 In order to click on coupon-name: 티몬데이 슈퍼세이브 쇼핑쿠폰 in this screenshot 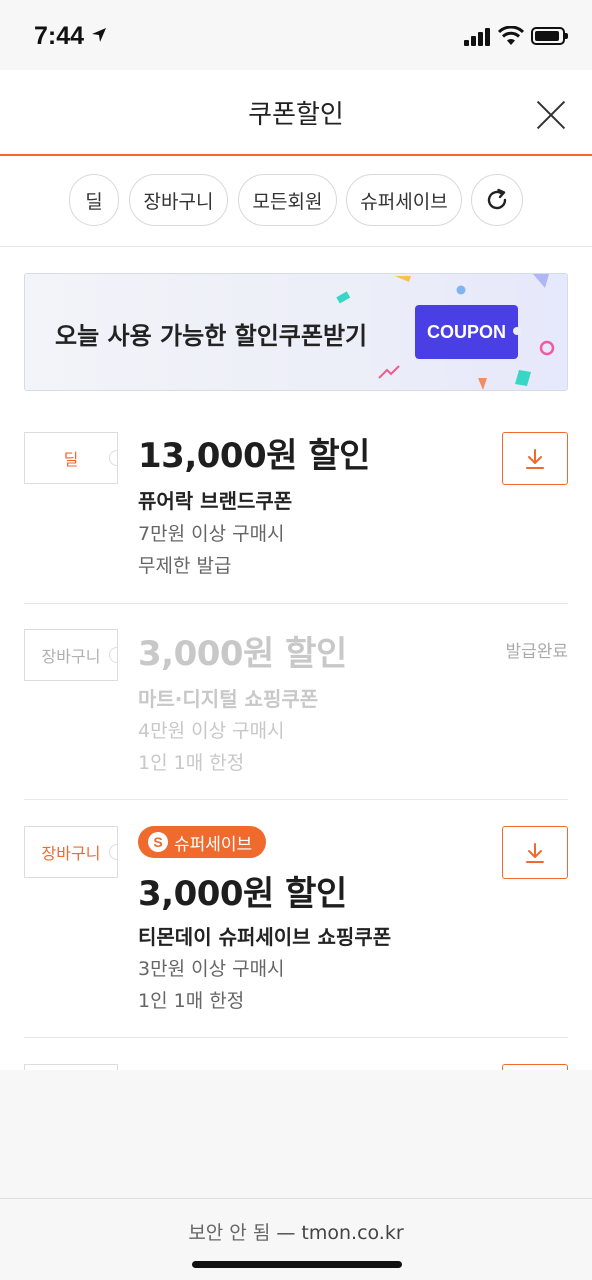, I will do `click(265, 937)`.